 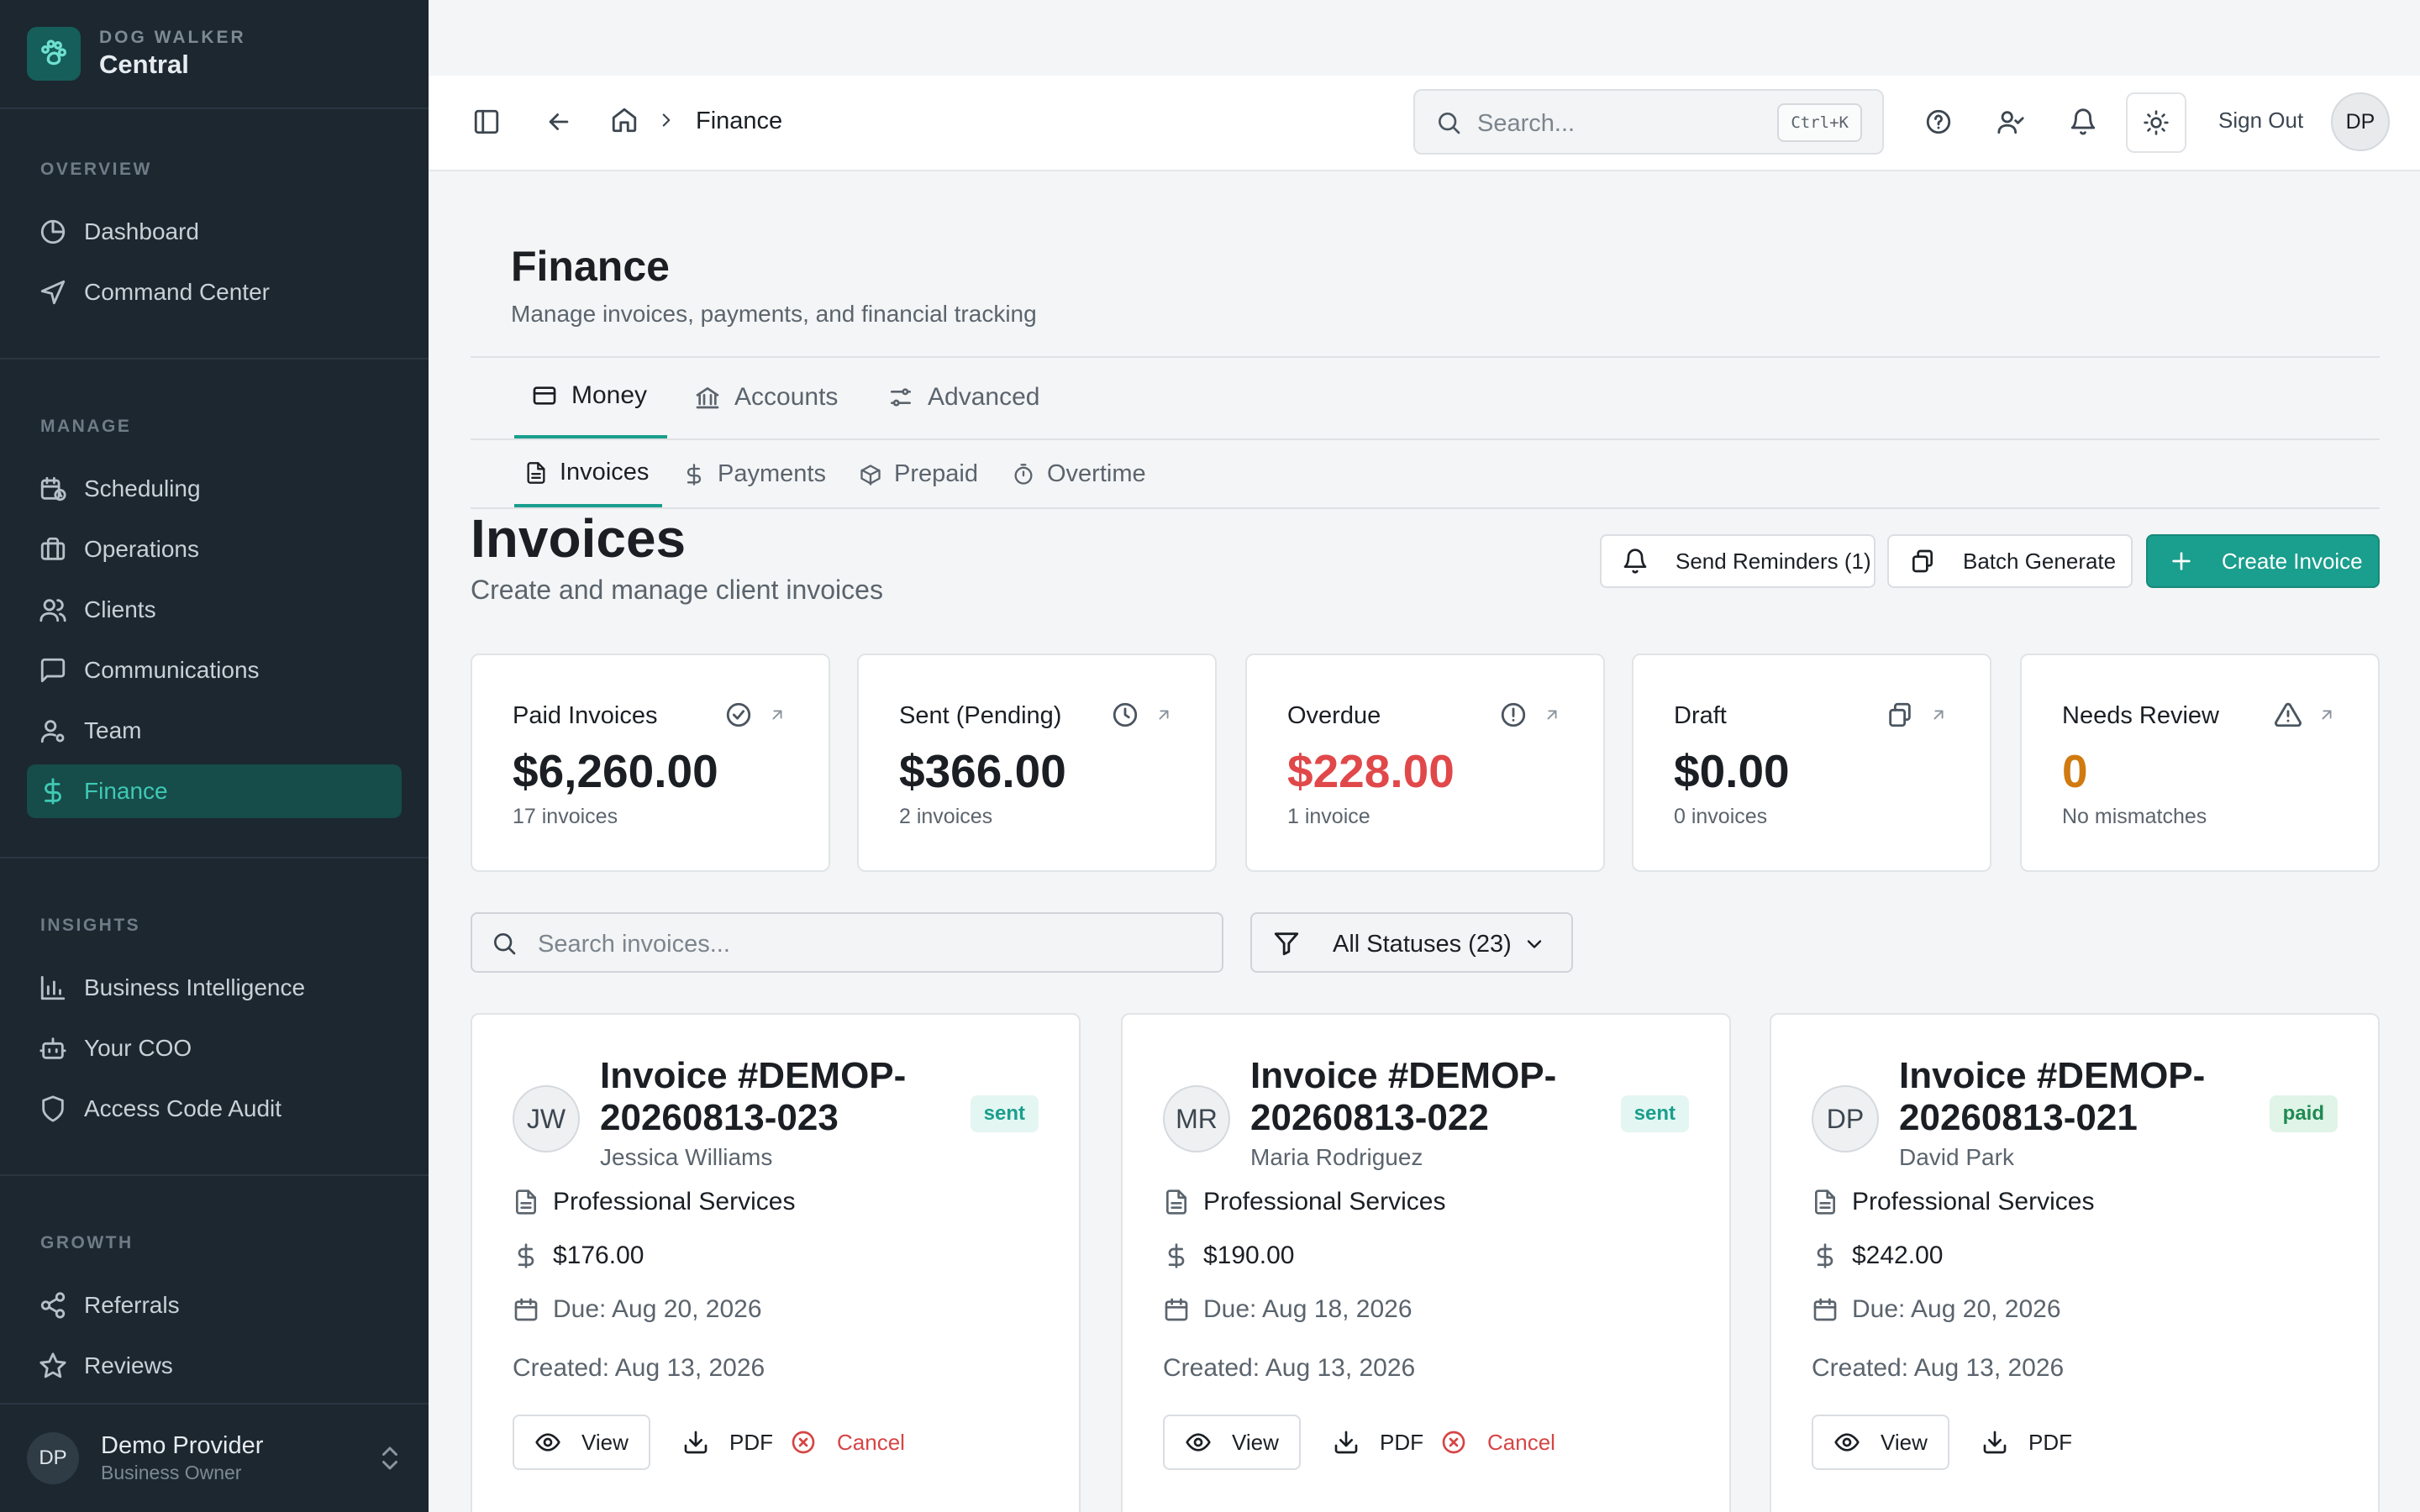 I want to click on tab-label: Advanced, so click(x=984, y=397).